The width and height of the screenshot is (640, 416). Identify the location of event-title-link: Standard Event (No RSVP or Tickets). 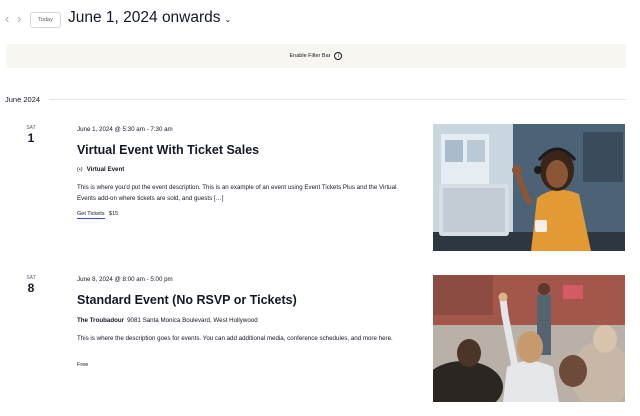
(187, 300).